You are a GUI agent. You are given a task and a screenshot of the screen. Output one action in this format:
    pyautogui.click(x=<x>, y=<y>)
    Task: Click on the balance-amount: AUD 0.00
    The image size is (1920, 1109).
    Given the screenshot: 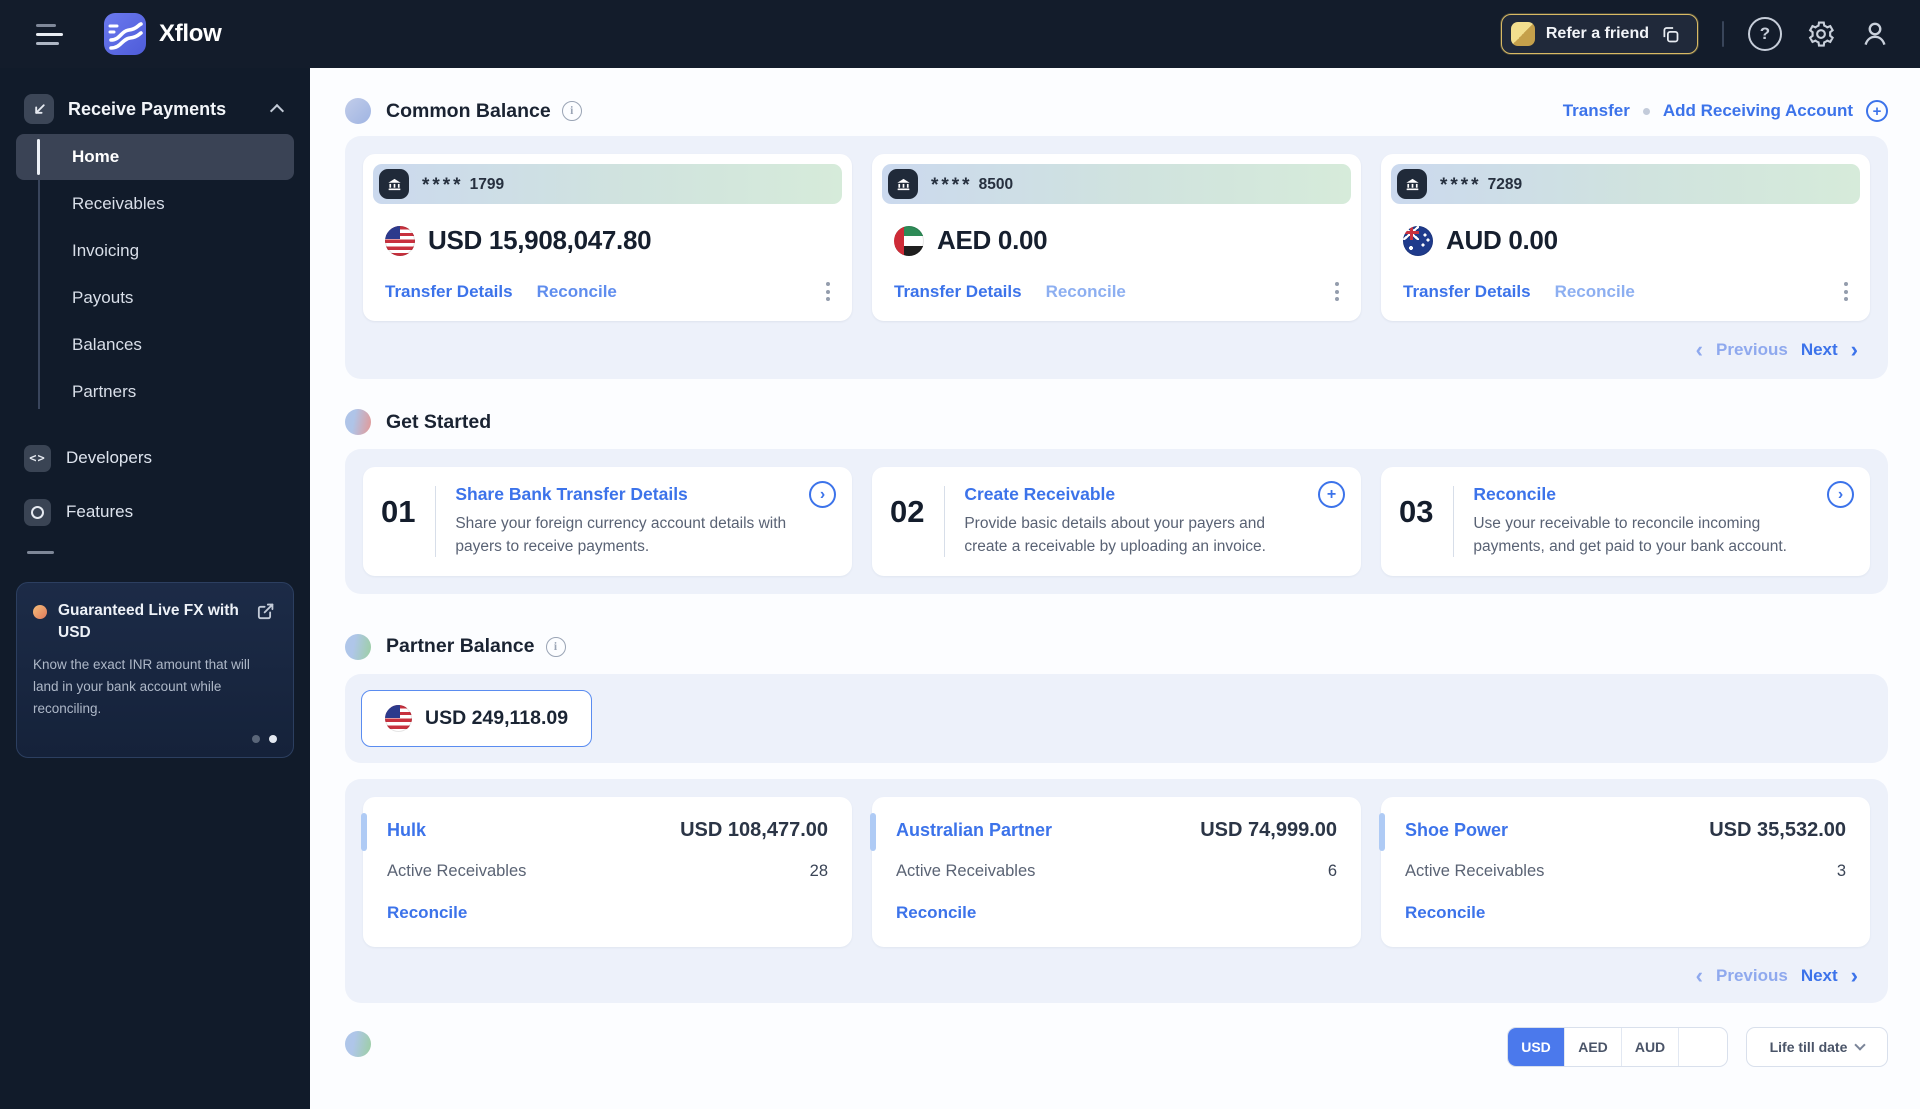 What is the action you would take?
    pyautogui.click(x=1502, y=240)
    